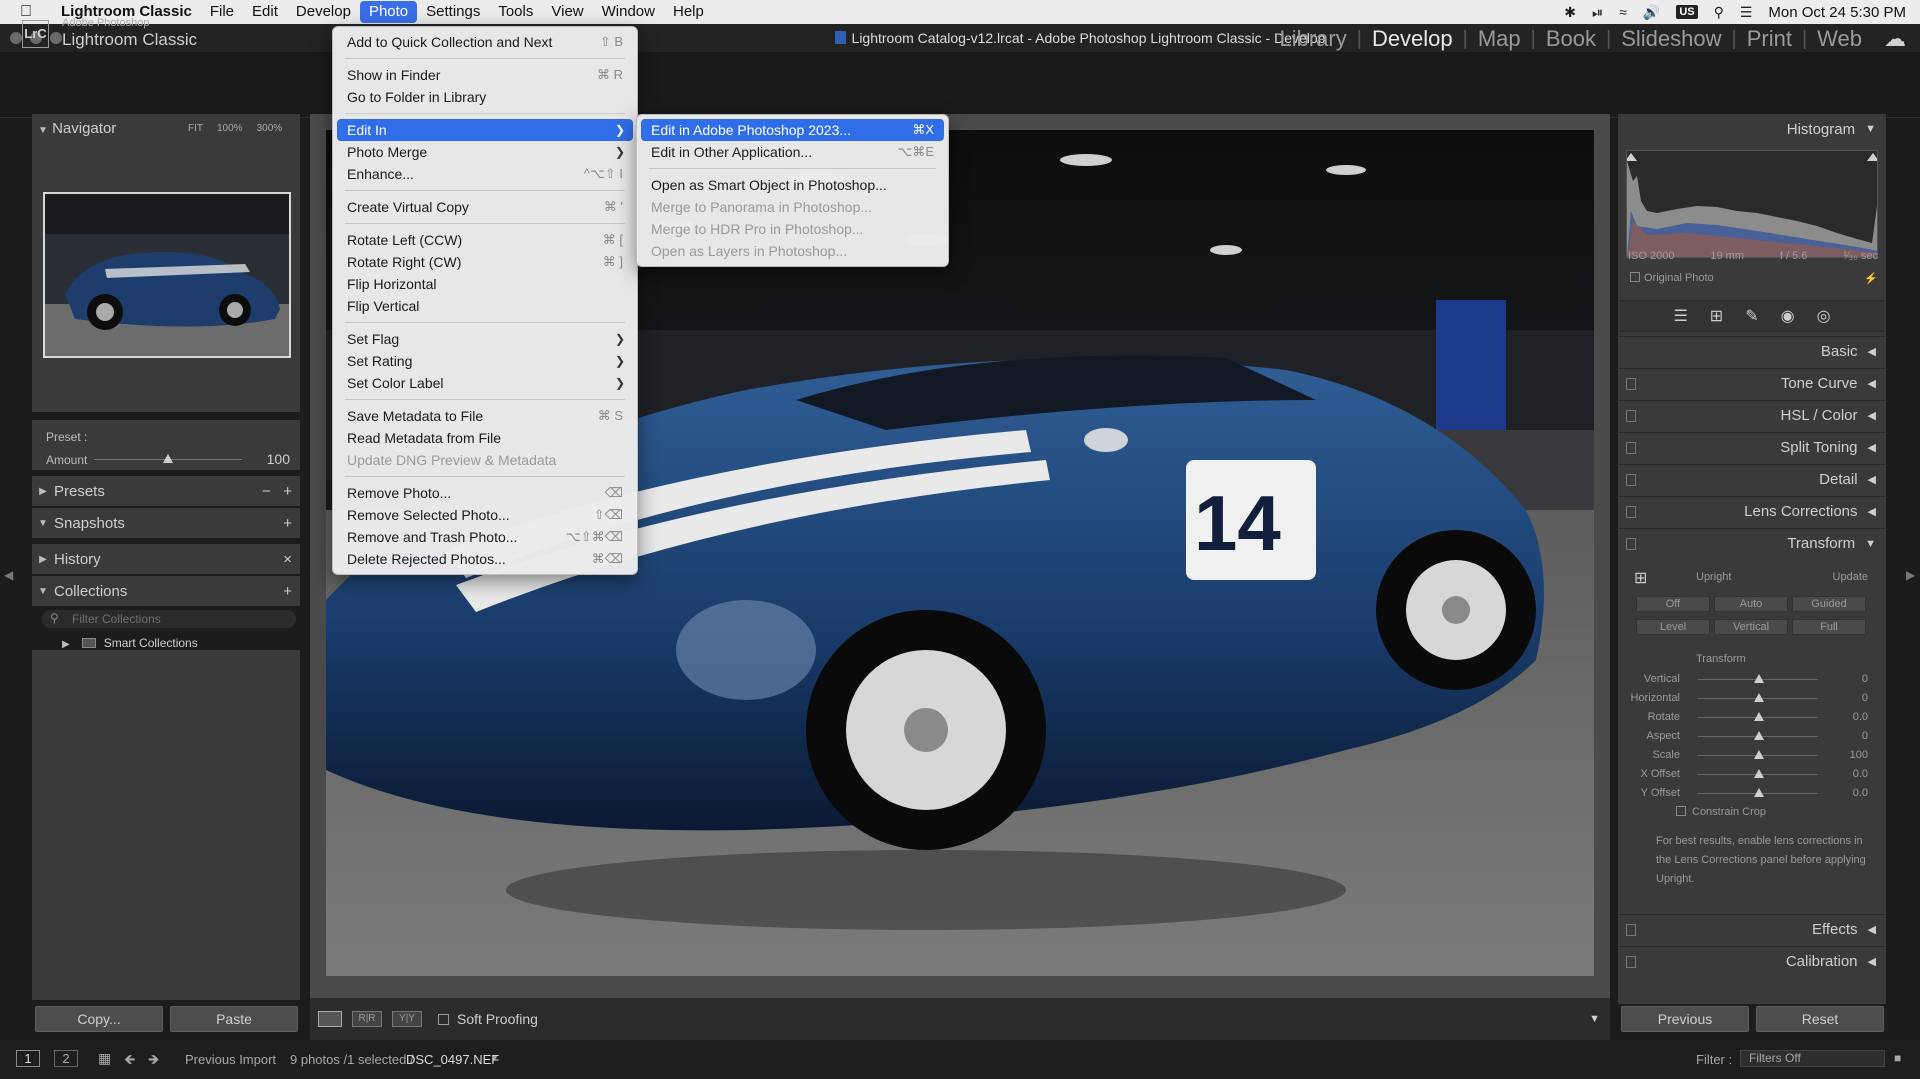  Describe the element at coordinates (291, 523) in the screenshot. I see `add-snapshot-icon: +` at that location.